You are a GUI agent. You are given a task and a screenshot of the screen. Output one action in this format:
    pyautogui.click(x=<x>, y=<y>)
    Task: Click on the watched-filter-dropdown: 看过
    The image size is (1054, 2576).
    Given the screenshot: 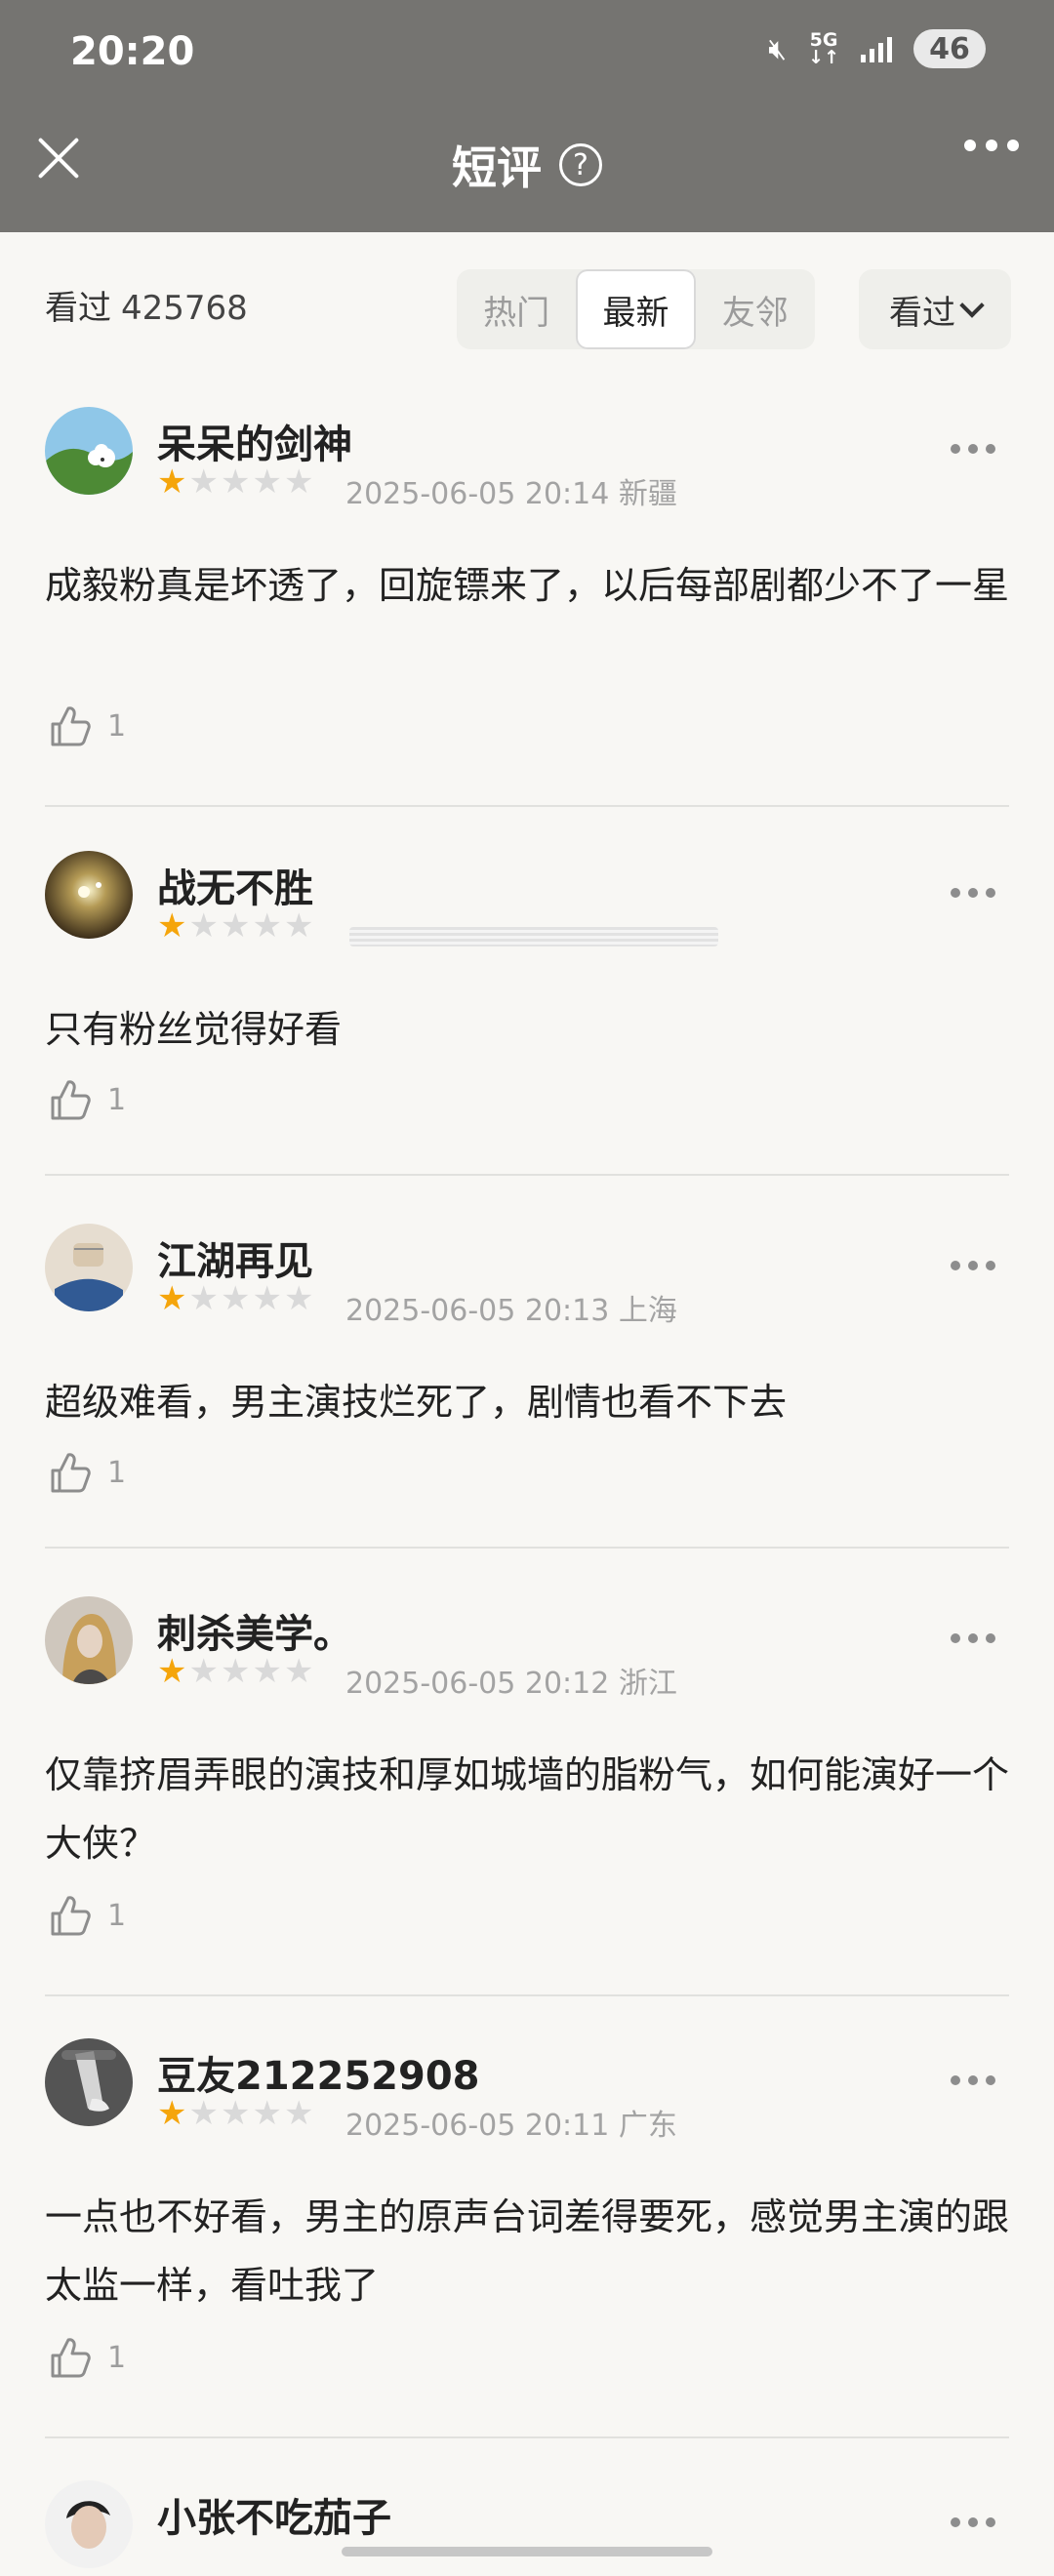 What is the action you would take?
    pyautogui.click(x=935, y=309)
    